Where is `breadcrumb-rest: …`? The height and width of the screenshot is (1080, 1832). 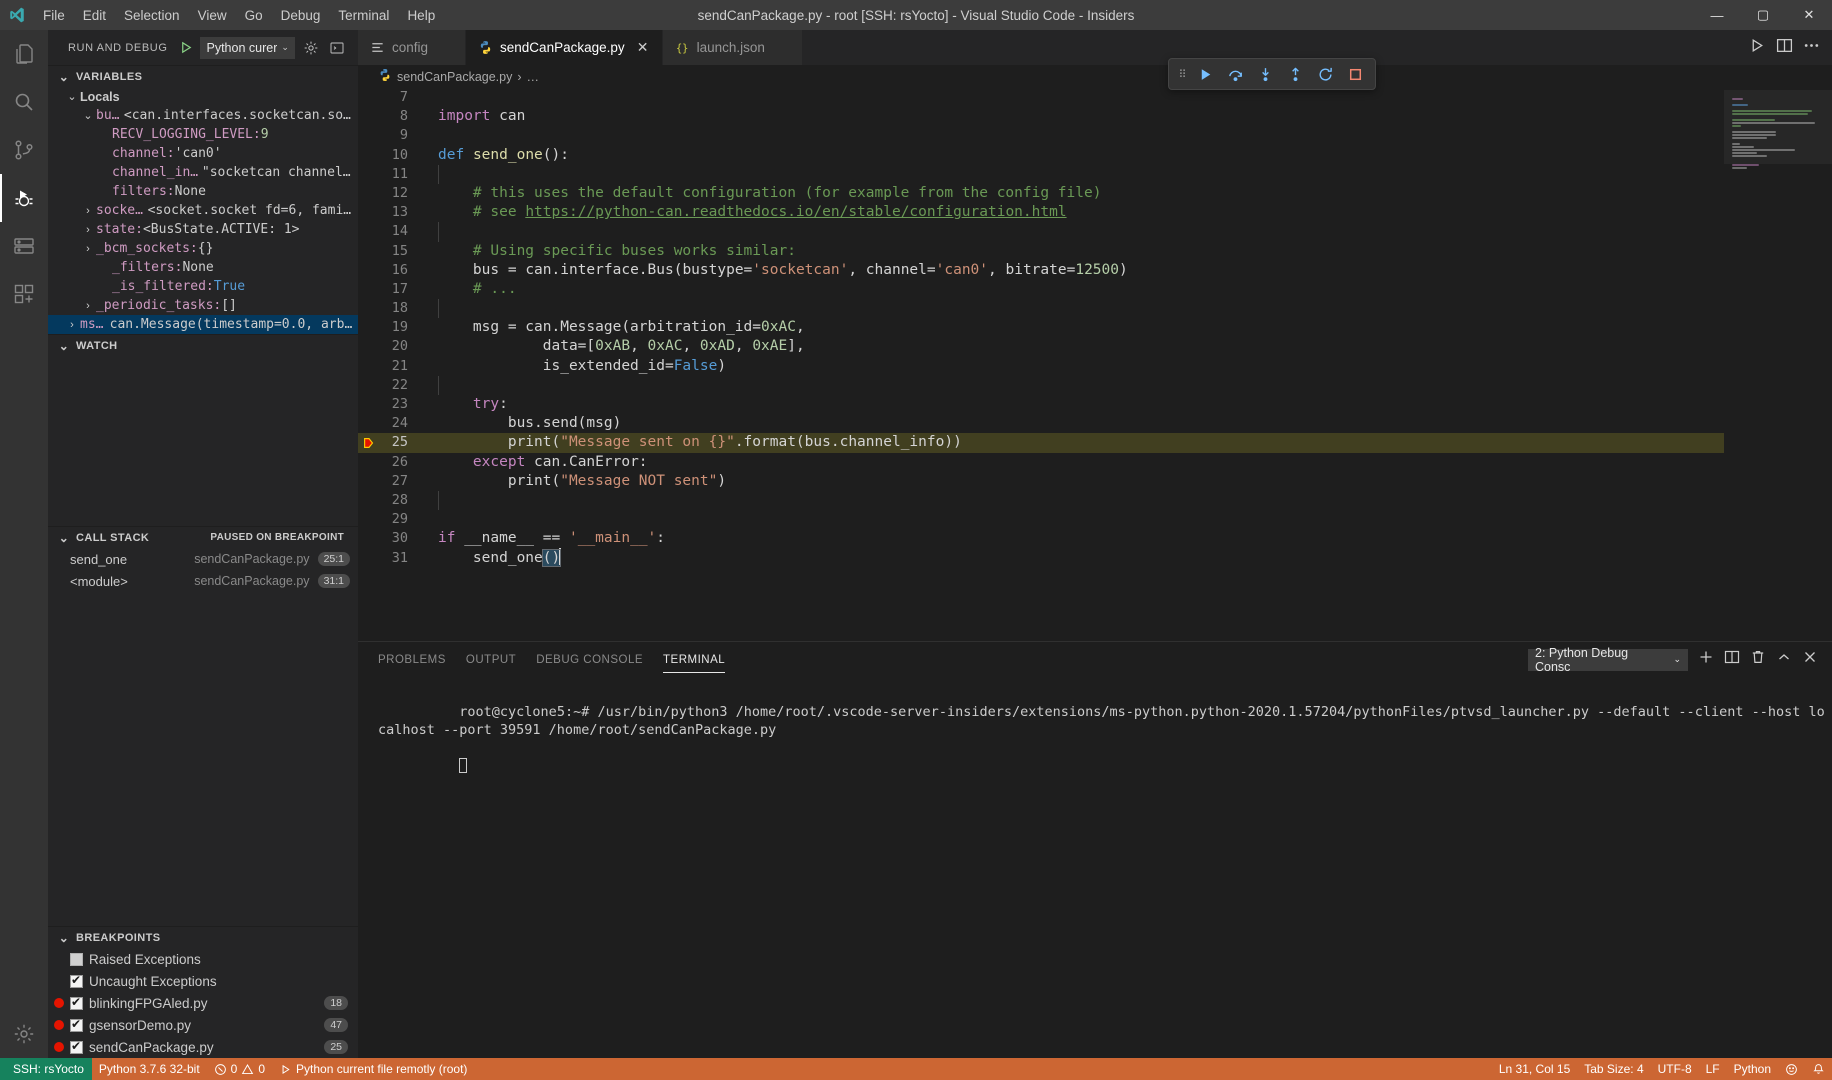
breadcrumb-rest: … is located at coordinates (533, 77).